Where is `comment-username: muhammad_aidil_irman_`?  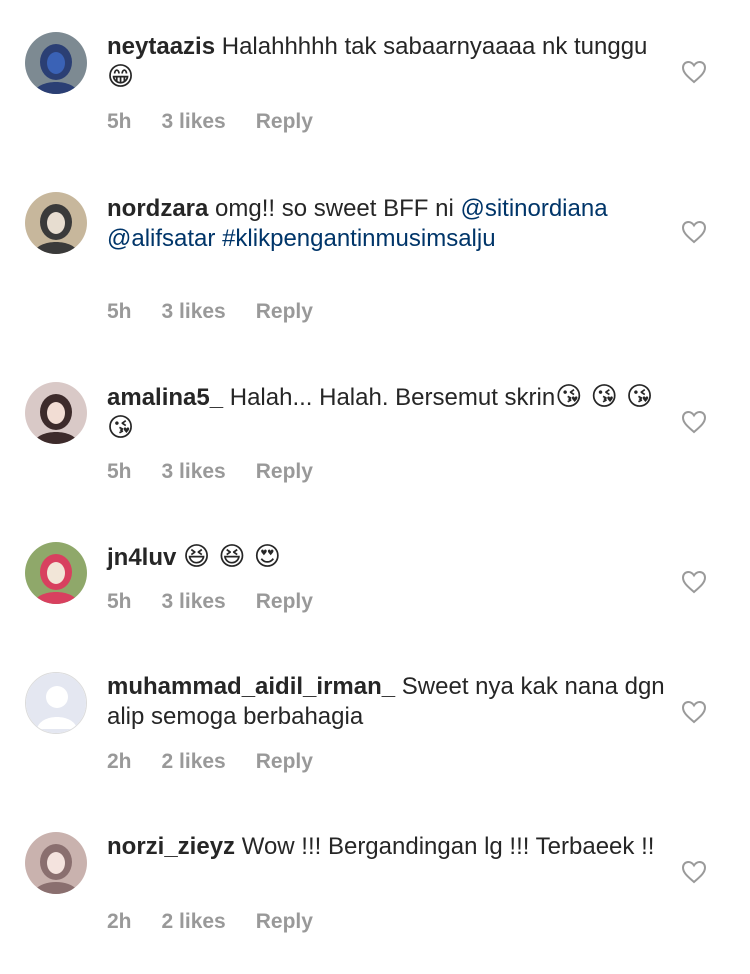
comment-username: muhammad_aidil_irman_ is located at coordinates (251, 686).